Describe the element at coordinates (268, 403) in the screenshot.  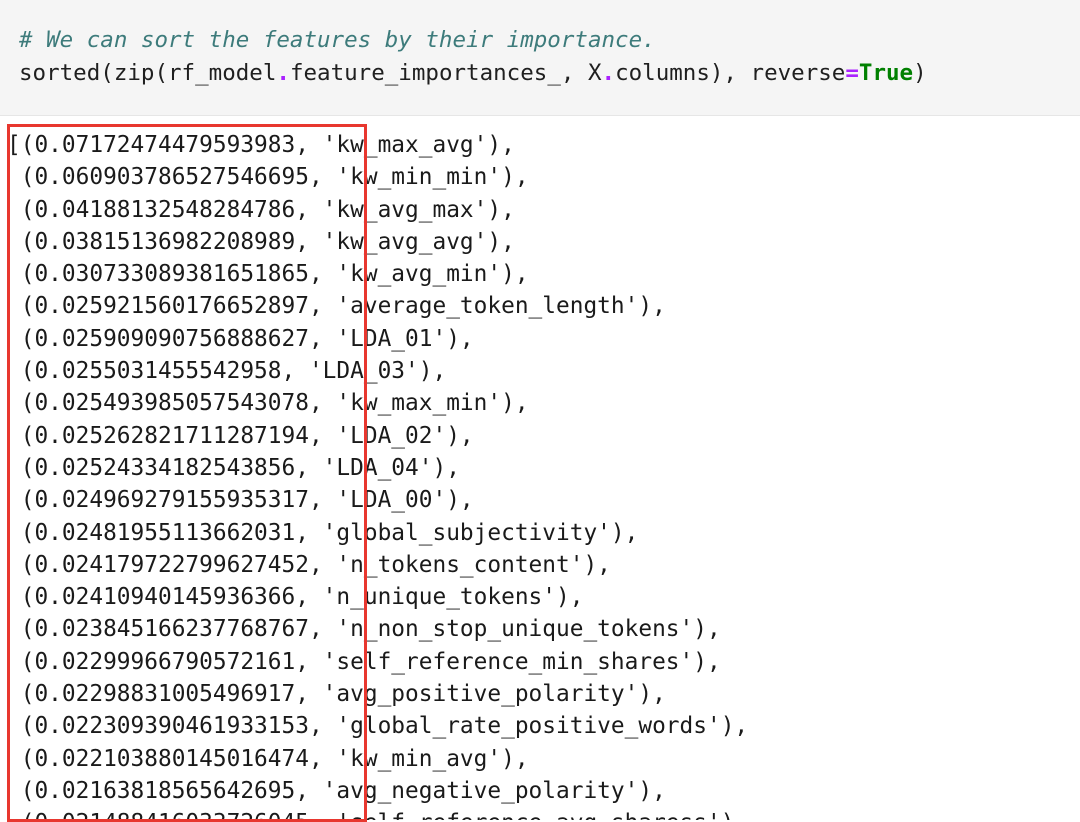
I see `output-line: (0.025493985057543078, 'kw_max_min'),` at that location.